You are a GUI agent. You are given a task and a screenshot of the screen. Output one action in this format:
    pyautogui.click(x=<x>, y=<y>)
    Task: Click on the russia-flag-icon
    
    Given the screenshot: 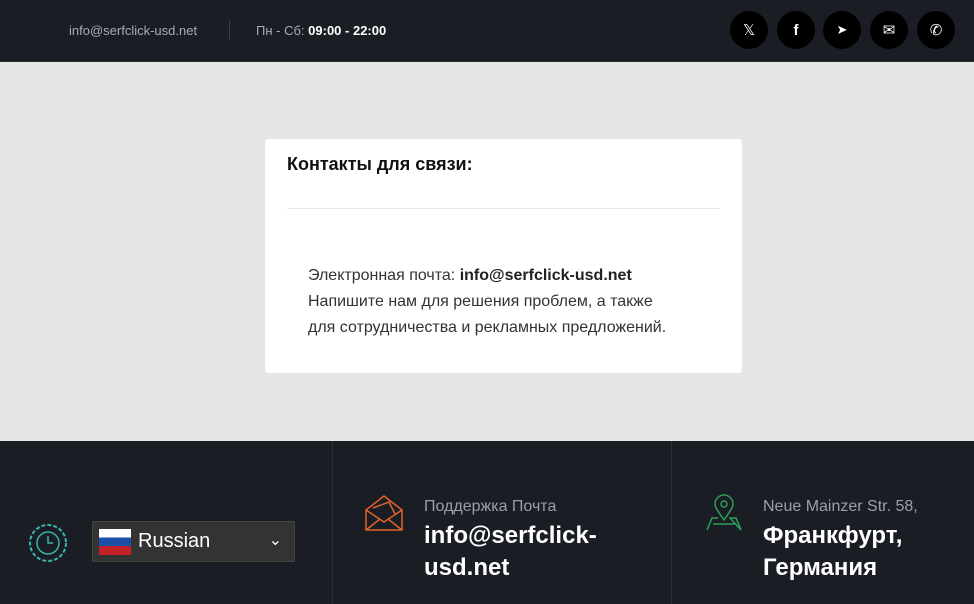 What is the action you would take?
    pyautogui.click(x=115, y=541)
    